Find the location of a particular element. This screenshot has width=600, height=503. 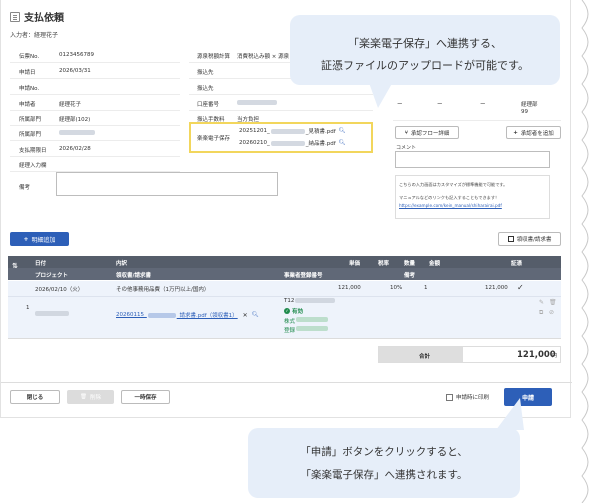

approval-col-2: ー is located at coordinates (440, 105).